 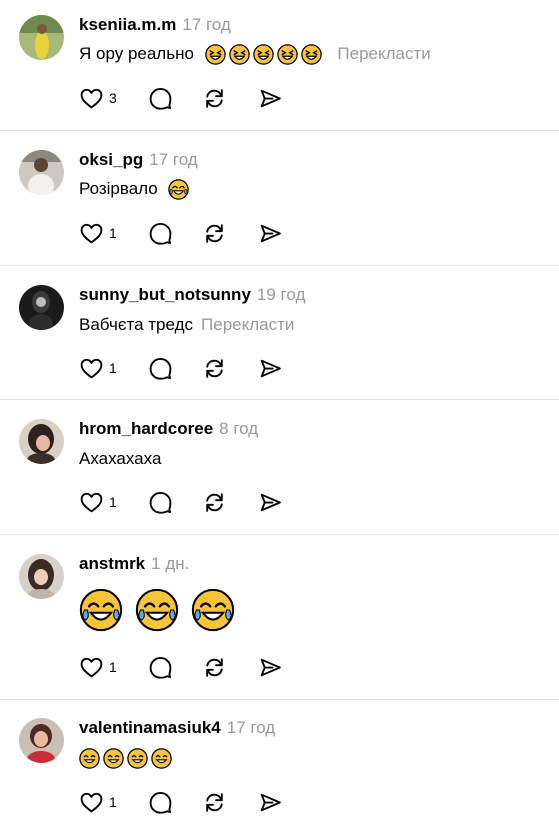 I want to click on comment-header: kseniia.m.m 17 год, so click(x=155, y=26).